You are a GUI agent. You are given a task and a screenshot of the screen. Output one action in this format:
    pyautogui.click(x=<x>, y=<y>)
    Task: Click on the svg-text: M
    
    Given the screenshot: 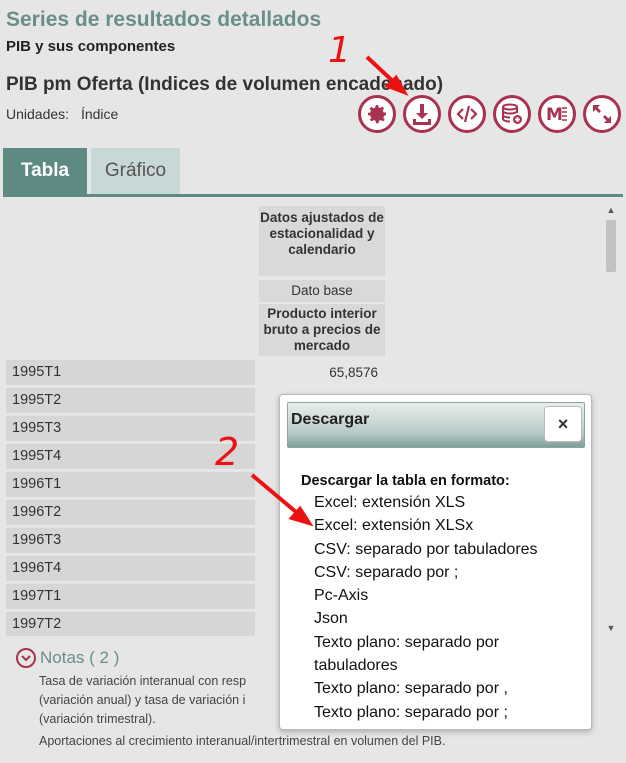 What is the action you would take?
    pyautogui.click(x=554, y=115)
    